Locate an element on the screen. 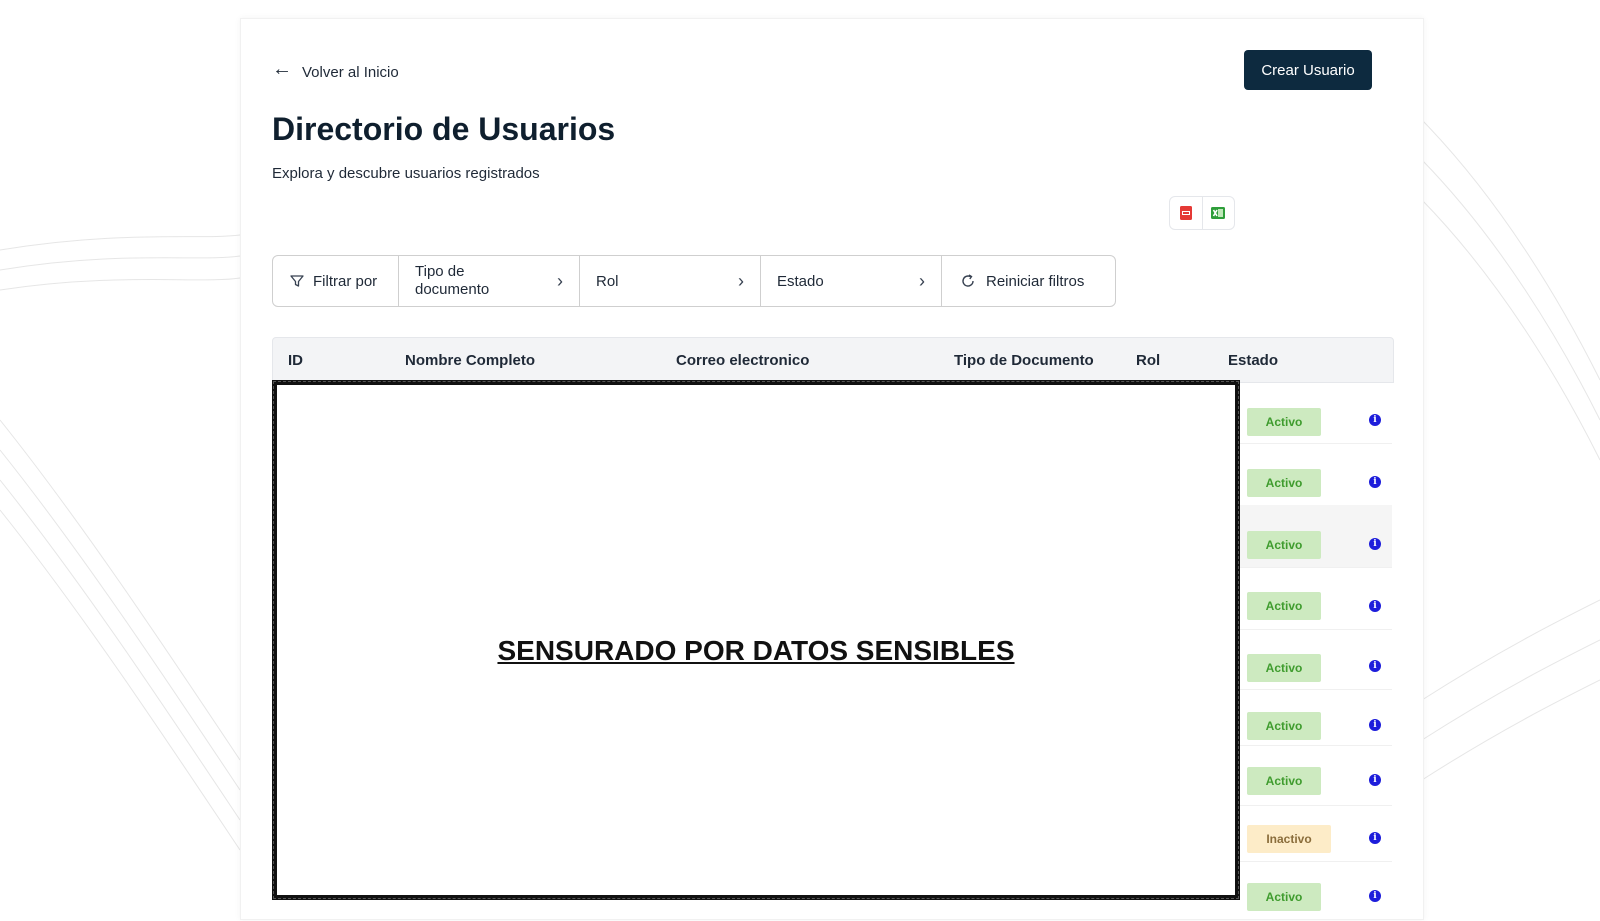 The image size is (1600, 921). filter-document-type: Tipo de documento › is located at coordinates (489, 281).